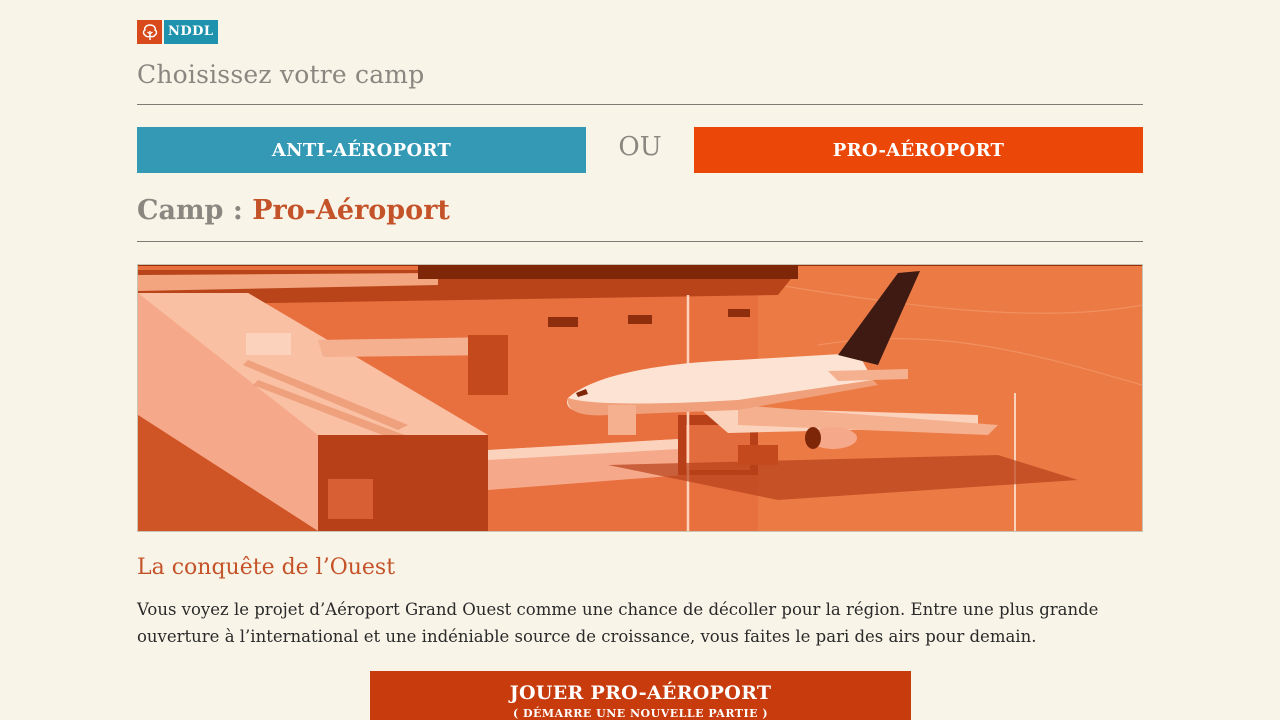 The image size is (1280, 720). I want to click on pro-airport-button: PRO-AÉROPORT, so click(918, 150).